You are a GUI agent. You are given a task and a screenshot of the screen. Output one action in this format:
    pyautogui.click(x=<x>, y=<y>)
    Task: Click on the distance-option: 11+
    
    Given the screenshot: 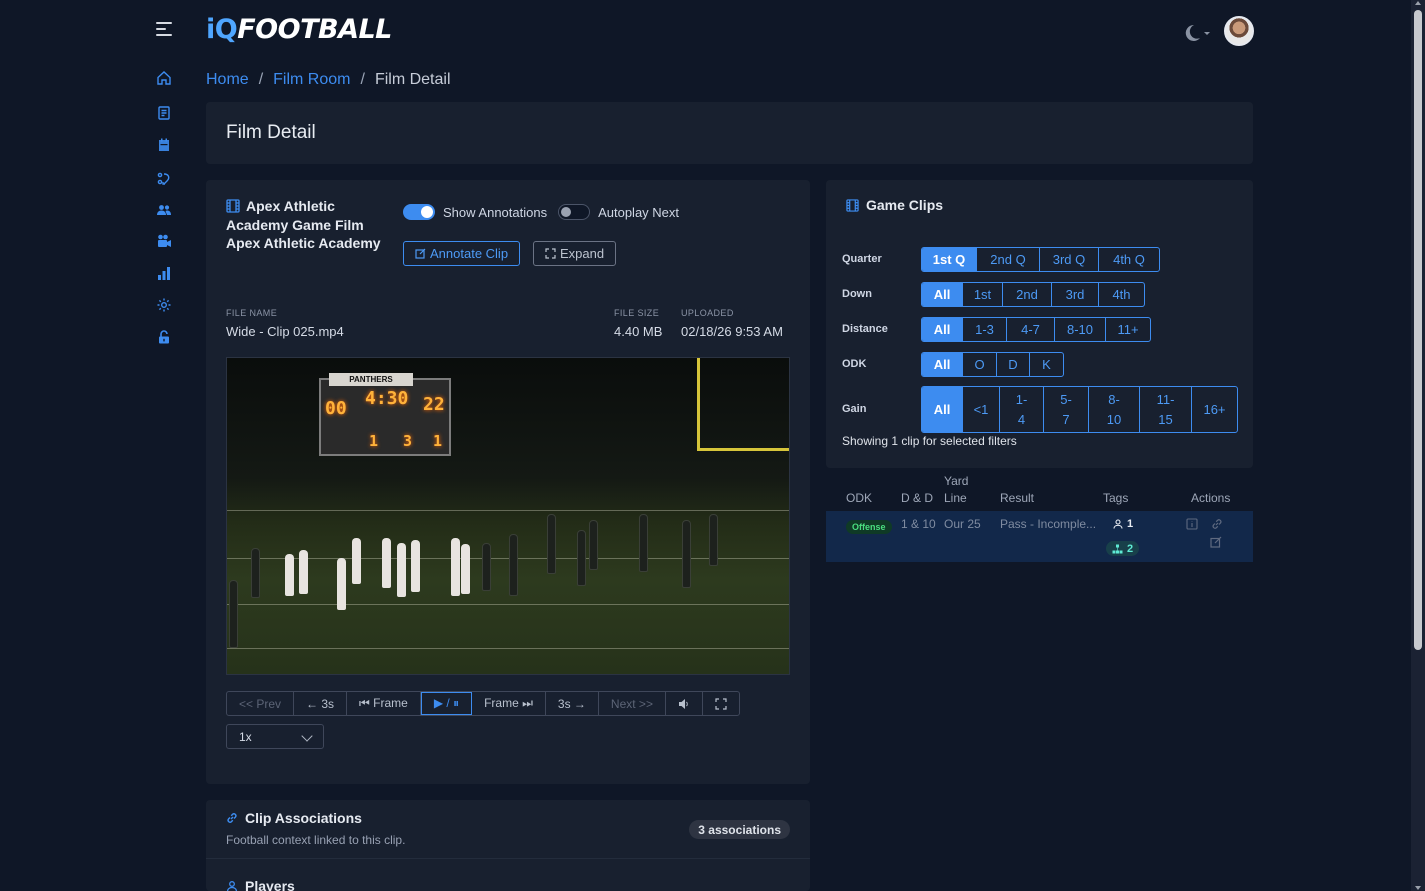 What is the action you would take?
    pyautogui.click(x=1128, y=329)
    